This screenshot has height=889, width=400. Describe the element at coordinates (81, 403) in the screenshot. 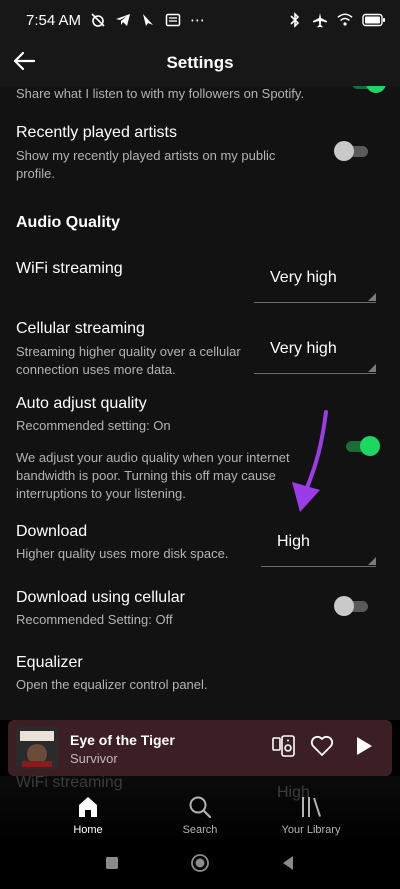

I see `auto-adjust-title: Auto adjust quality` at that location.